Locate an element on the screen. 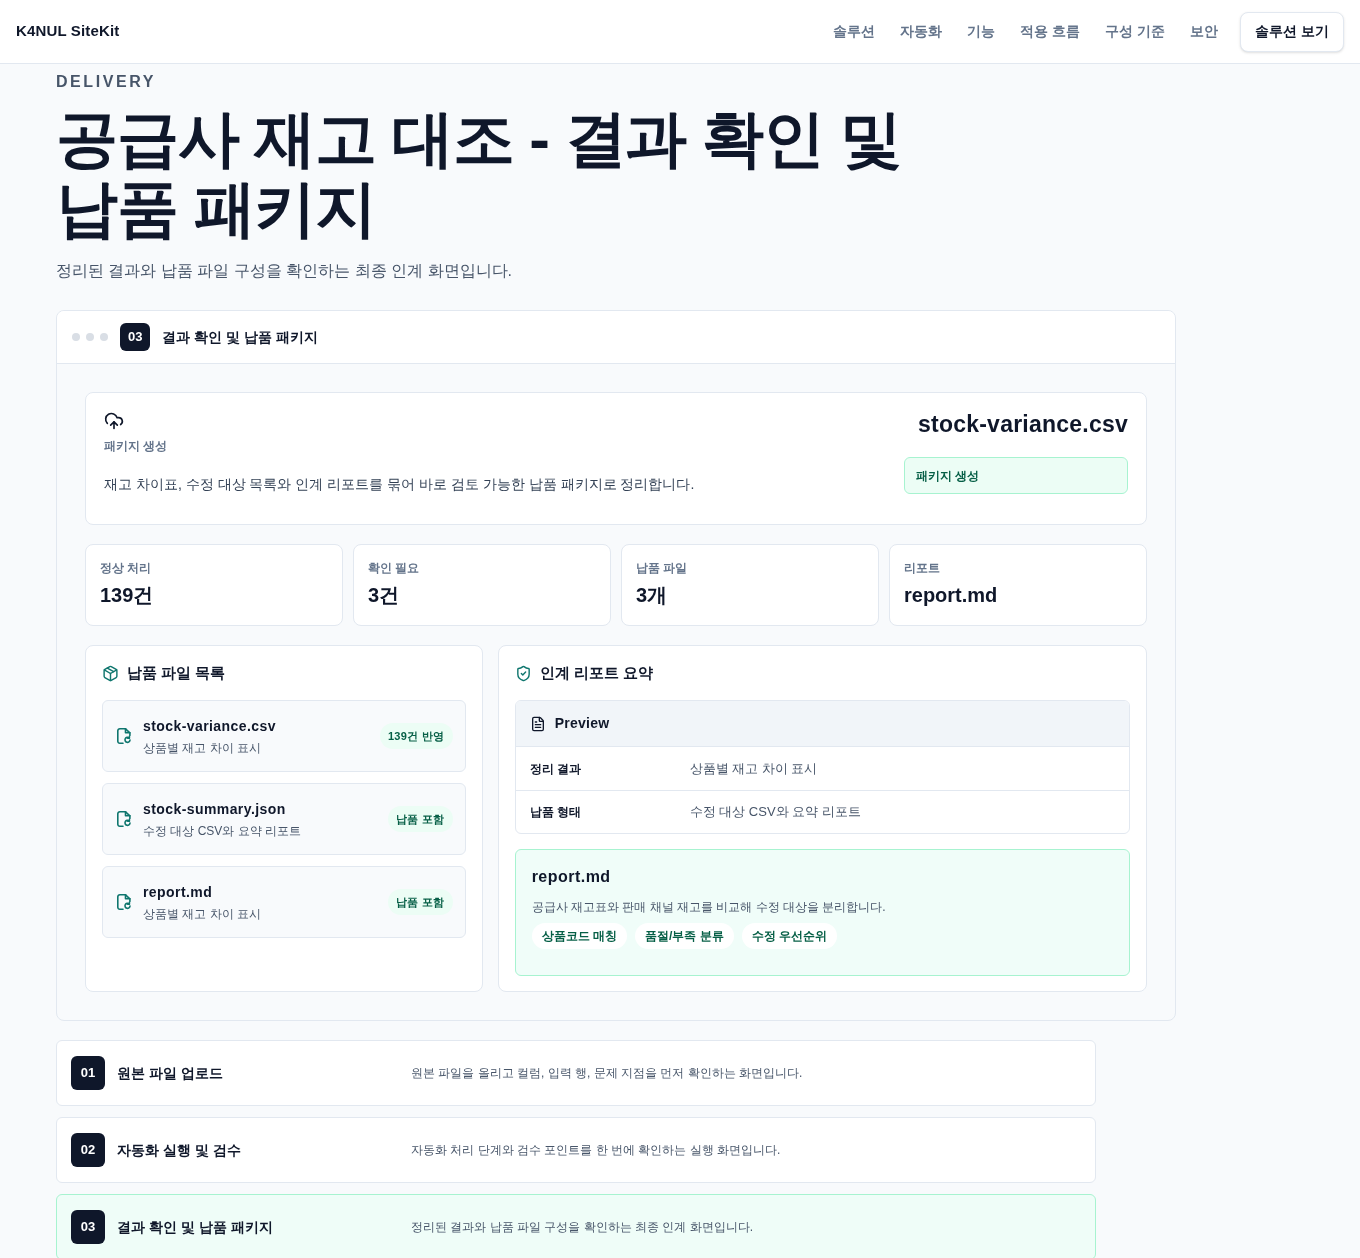 This screenshot has height=1258, width=1360. step-row: 03 결과 확인 및 납품 패키지 정리된 결과와 납품 파일 구성을 확인하는 최종 인계 화면입니다. is located at coordinates (576, 1226).